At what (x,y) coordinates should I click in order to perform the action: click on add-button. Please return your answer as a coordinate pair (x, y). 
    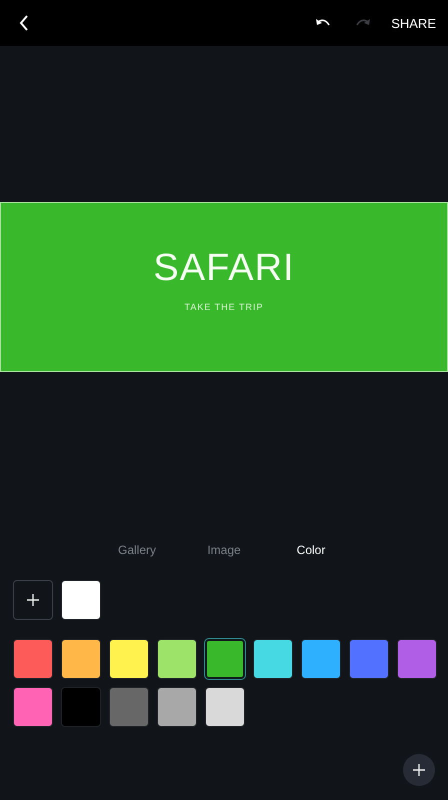
    Looking at the image, I should click on (419, 770).